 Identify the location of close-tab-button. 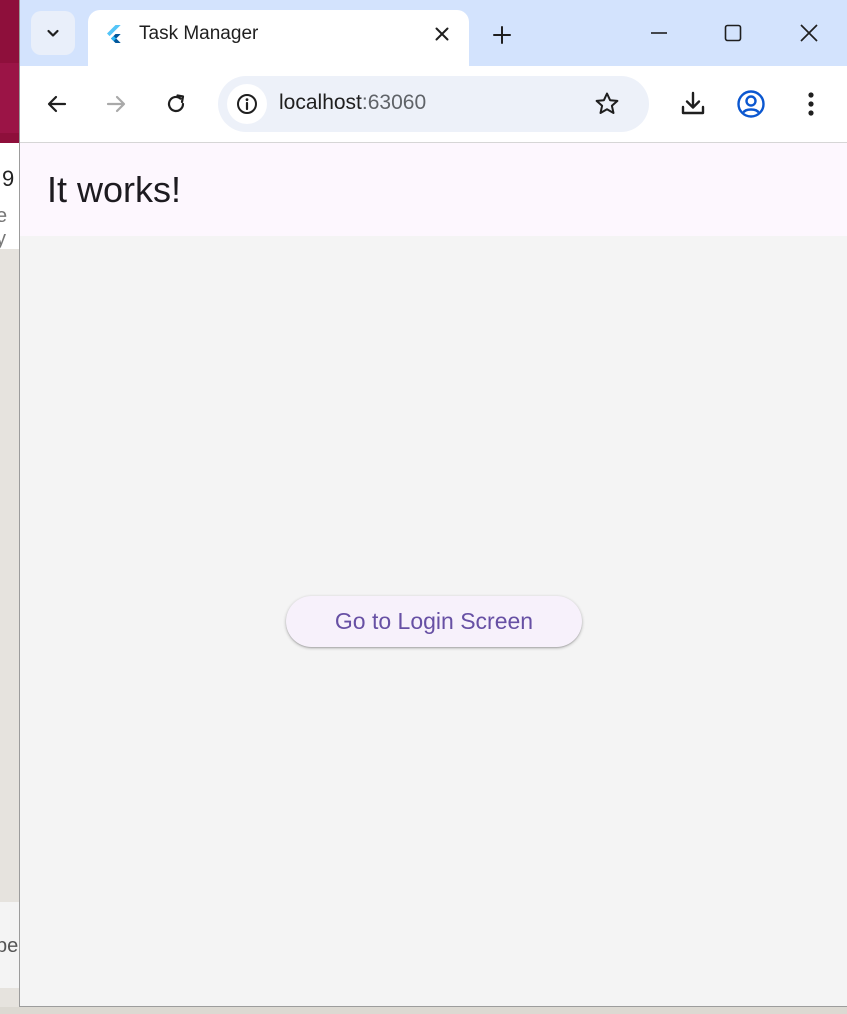
(442, 34).